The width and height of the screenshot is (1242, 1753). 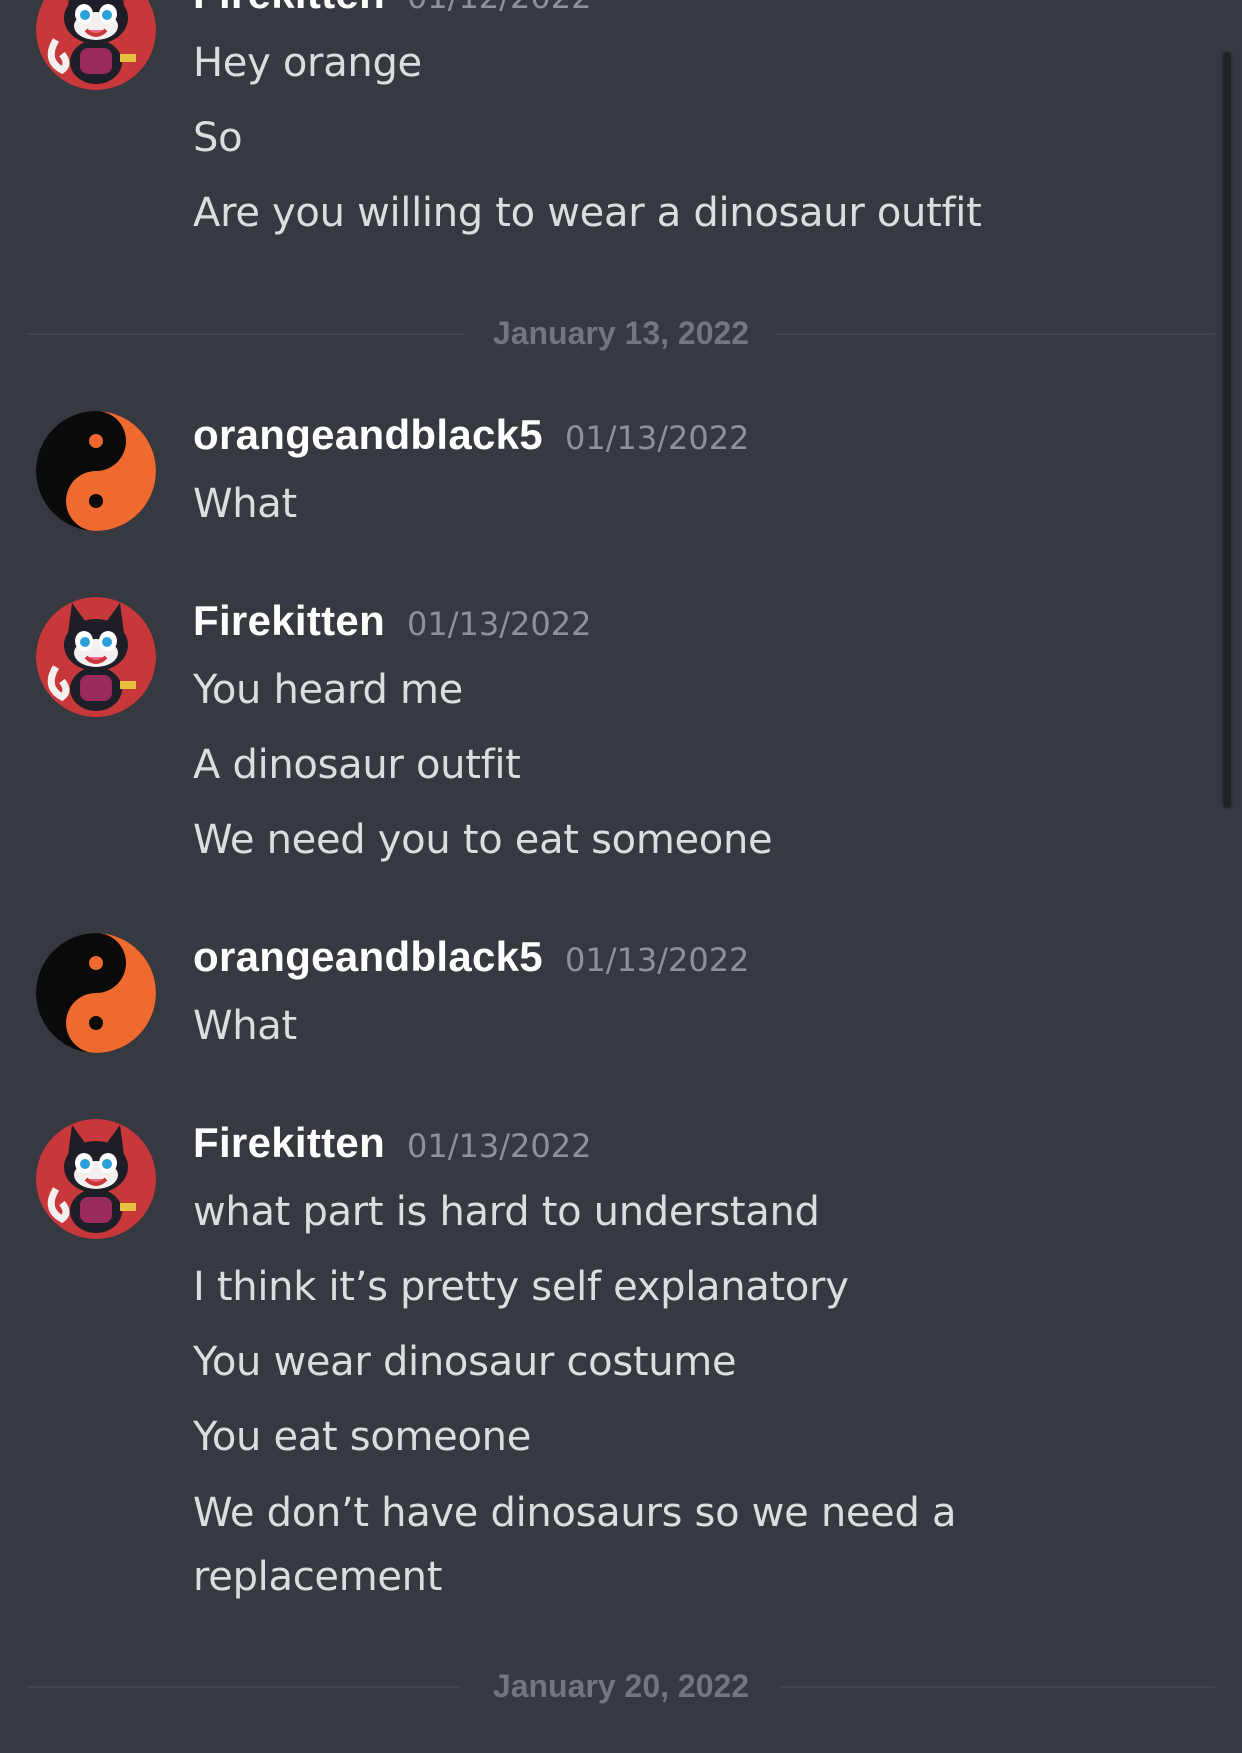 I want to click on divider-date: January 20, 2022, so click(x=621, y=1686).